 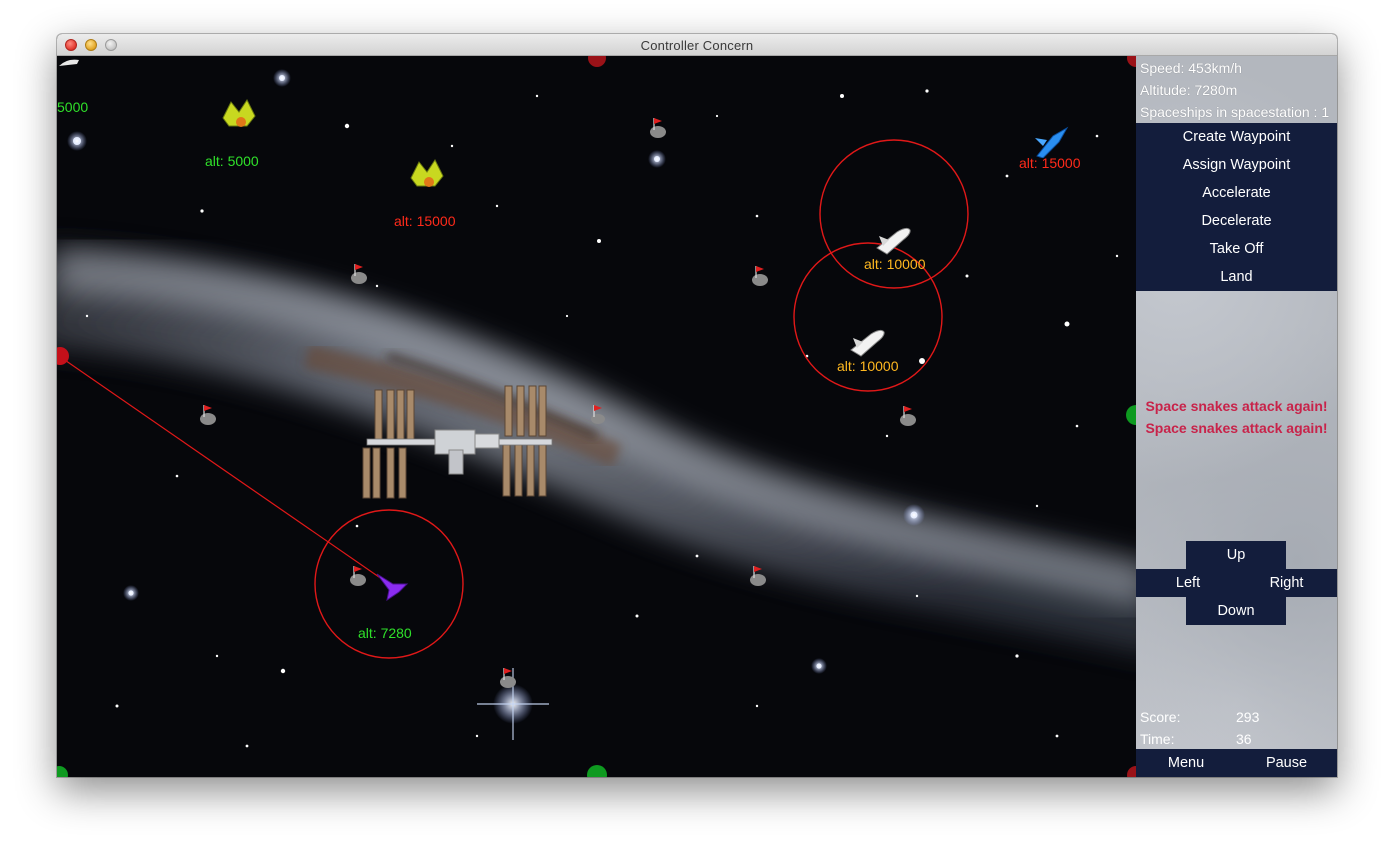 I want to click on title-bar: Controller Concern, so click(x=697, y=45).